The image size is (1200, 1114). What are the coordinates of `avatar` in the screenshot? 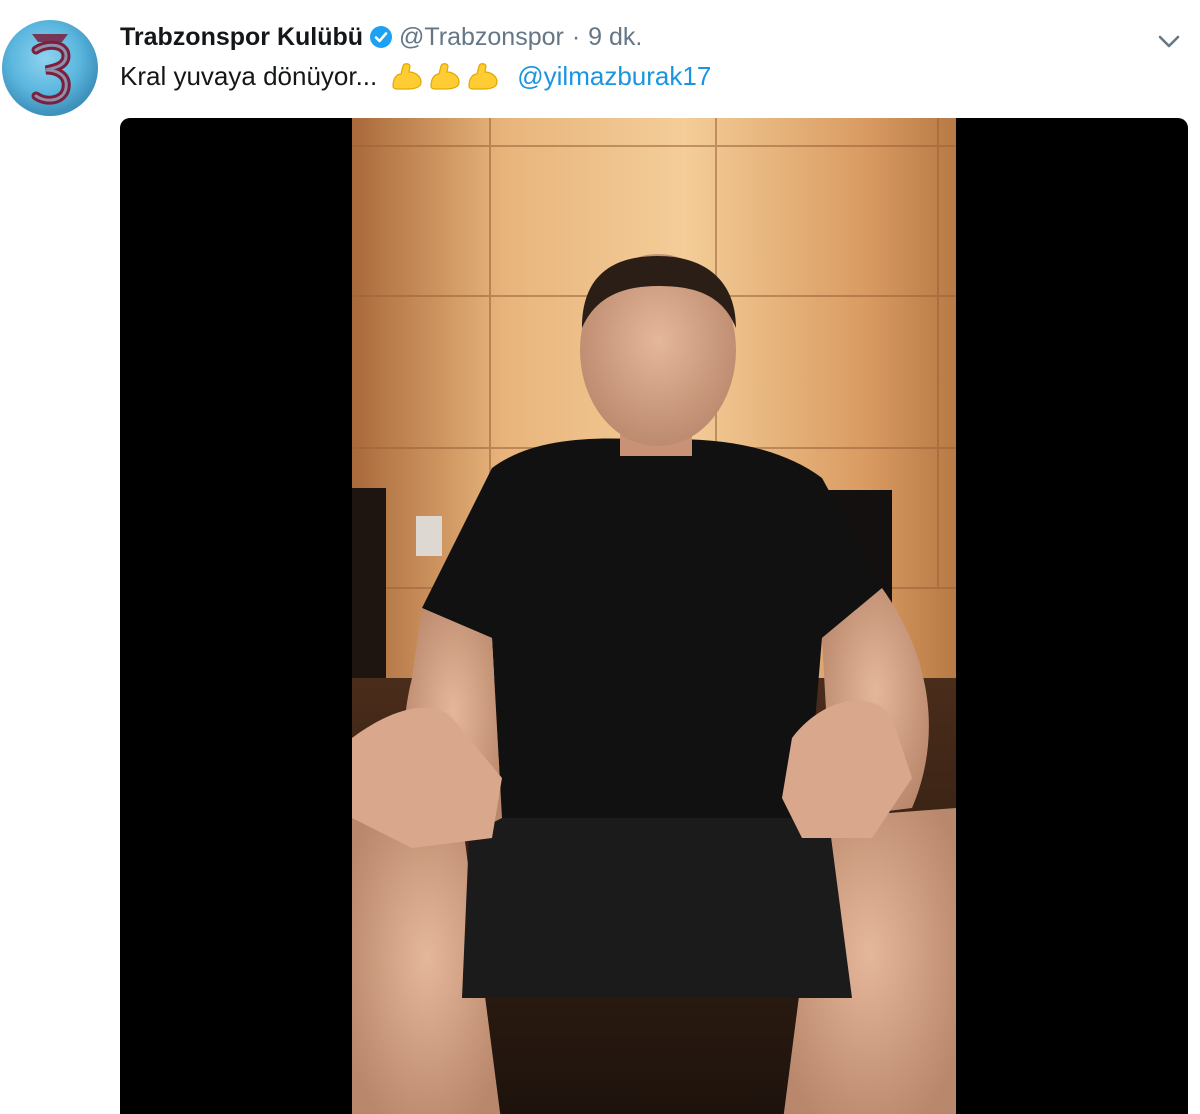 It's located at (50, 68).